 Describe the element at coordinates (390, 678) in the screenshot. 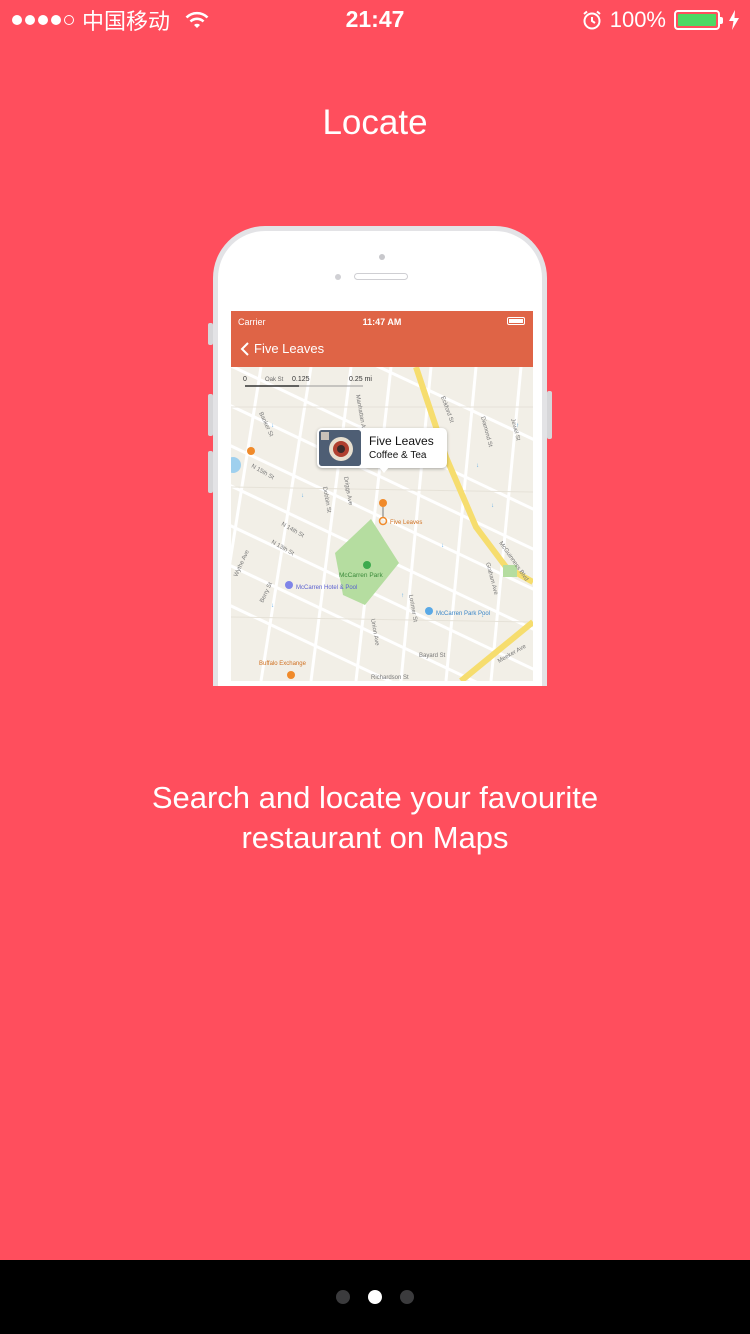

I see `map-street-label: Richardson St` at that location.